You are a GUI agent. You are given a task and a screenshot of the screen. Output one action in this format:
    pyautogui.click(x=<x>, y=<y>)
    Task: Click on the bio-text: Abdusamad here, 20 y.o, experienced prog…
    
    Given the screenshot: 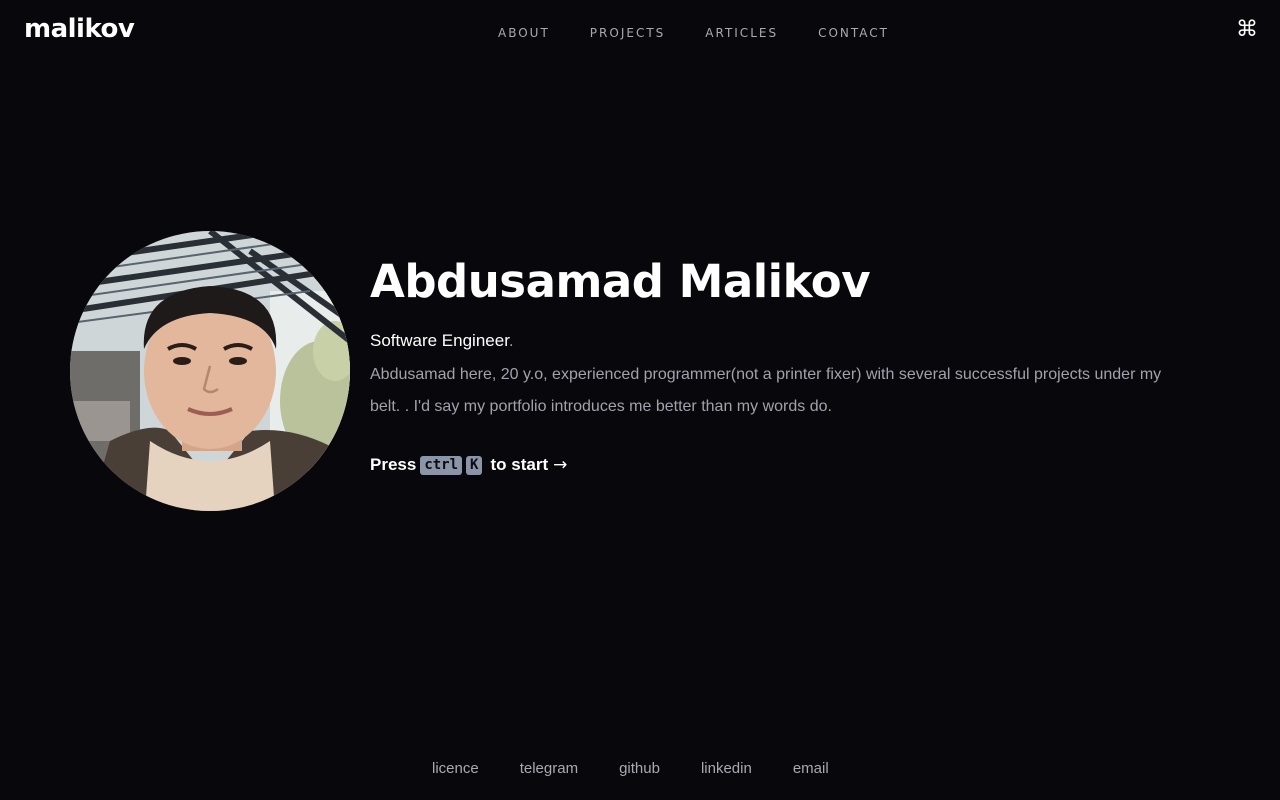 What is the action you would take?
    pyautogui.click(x=766, y=390)
    